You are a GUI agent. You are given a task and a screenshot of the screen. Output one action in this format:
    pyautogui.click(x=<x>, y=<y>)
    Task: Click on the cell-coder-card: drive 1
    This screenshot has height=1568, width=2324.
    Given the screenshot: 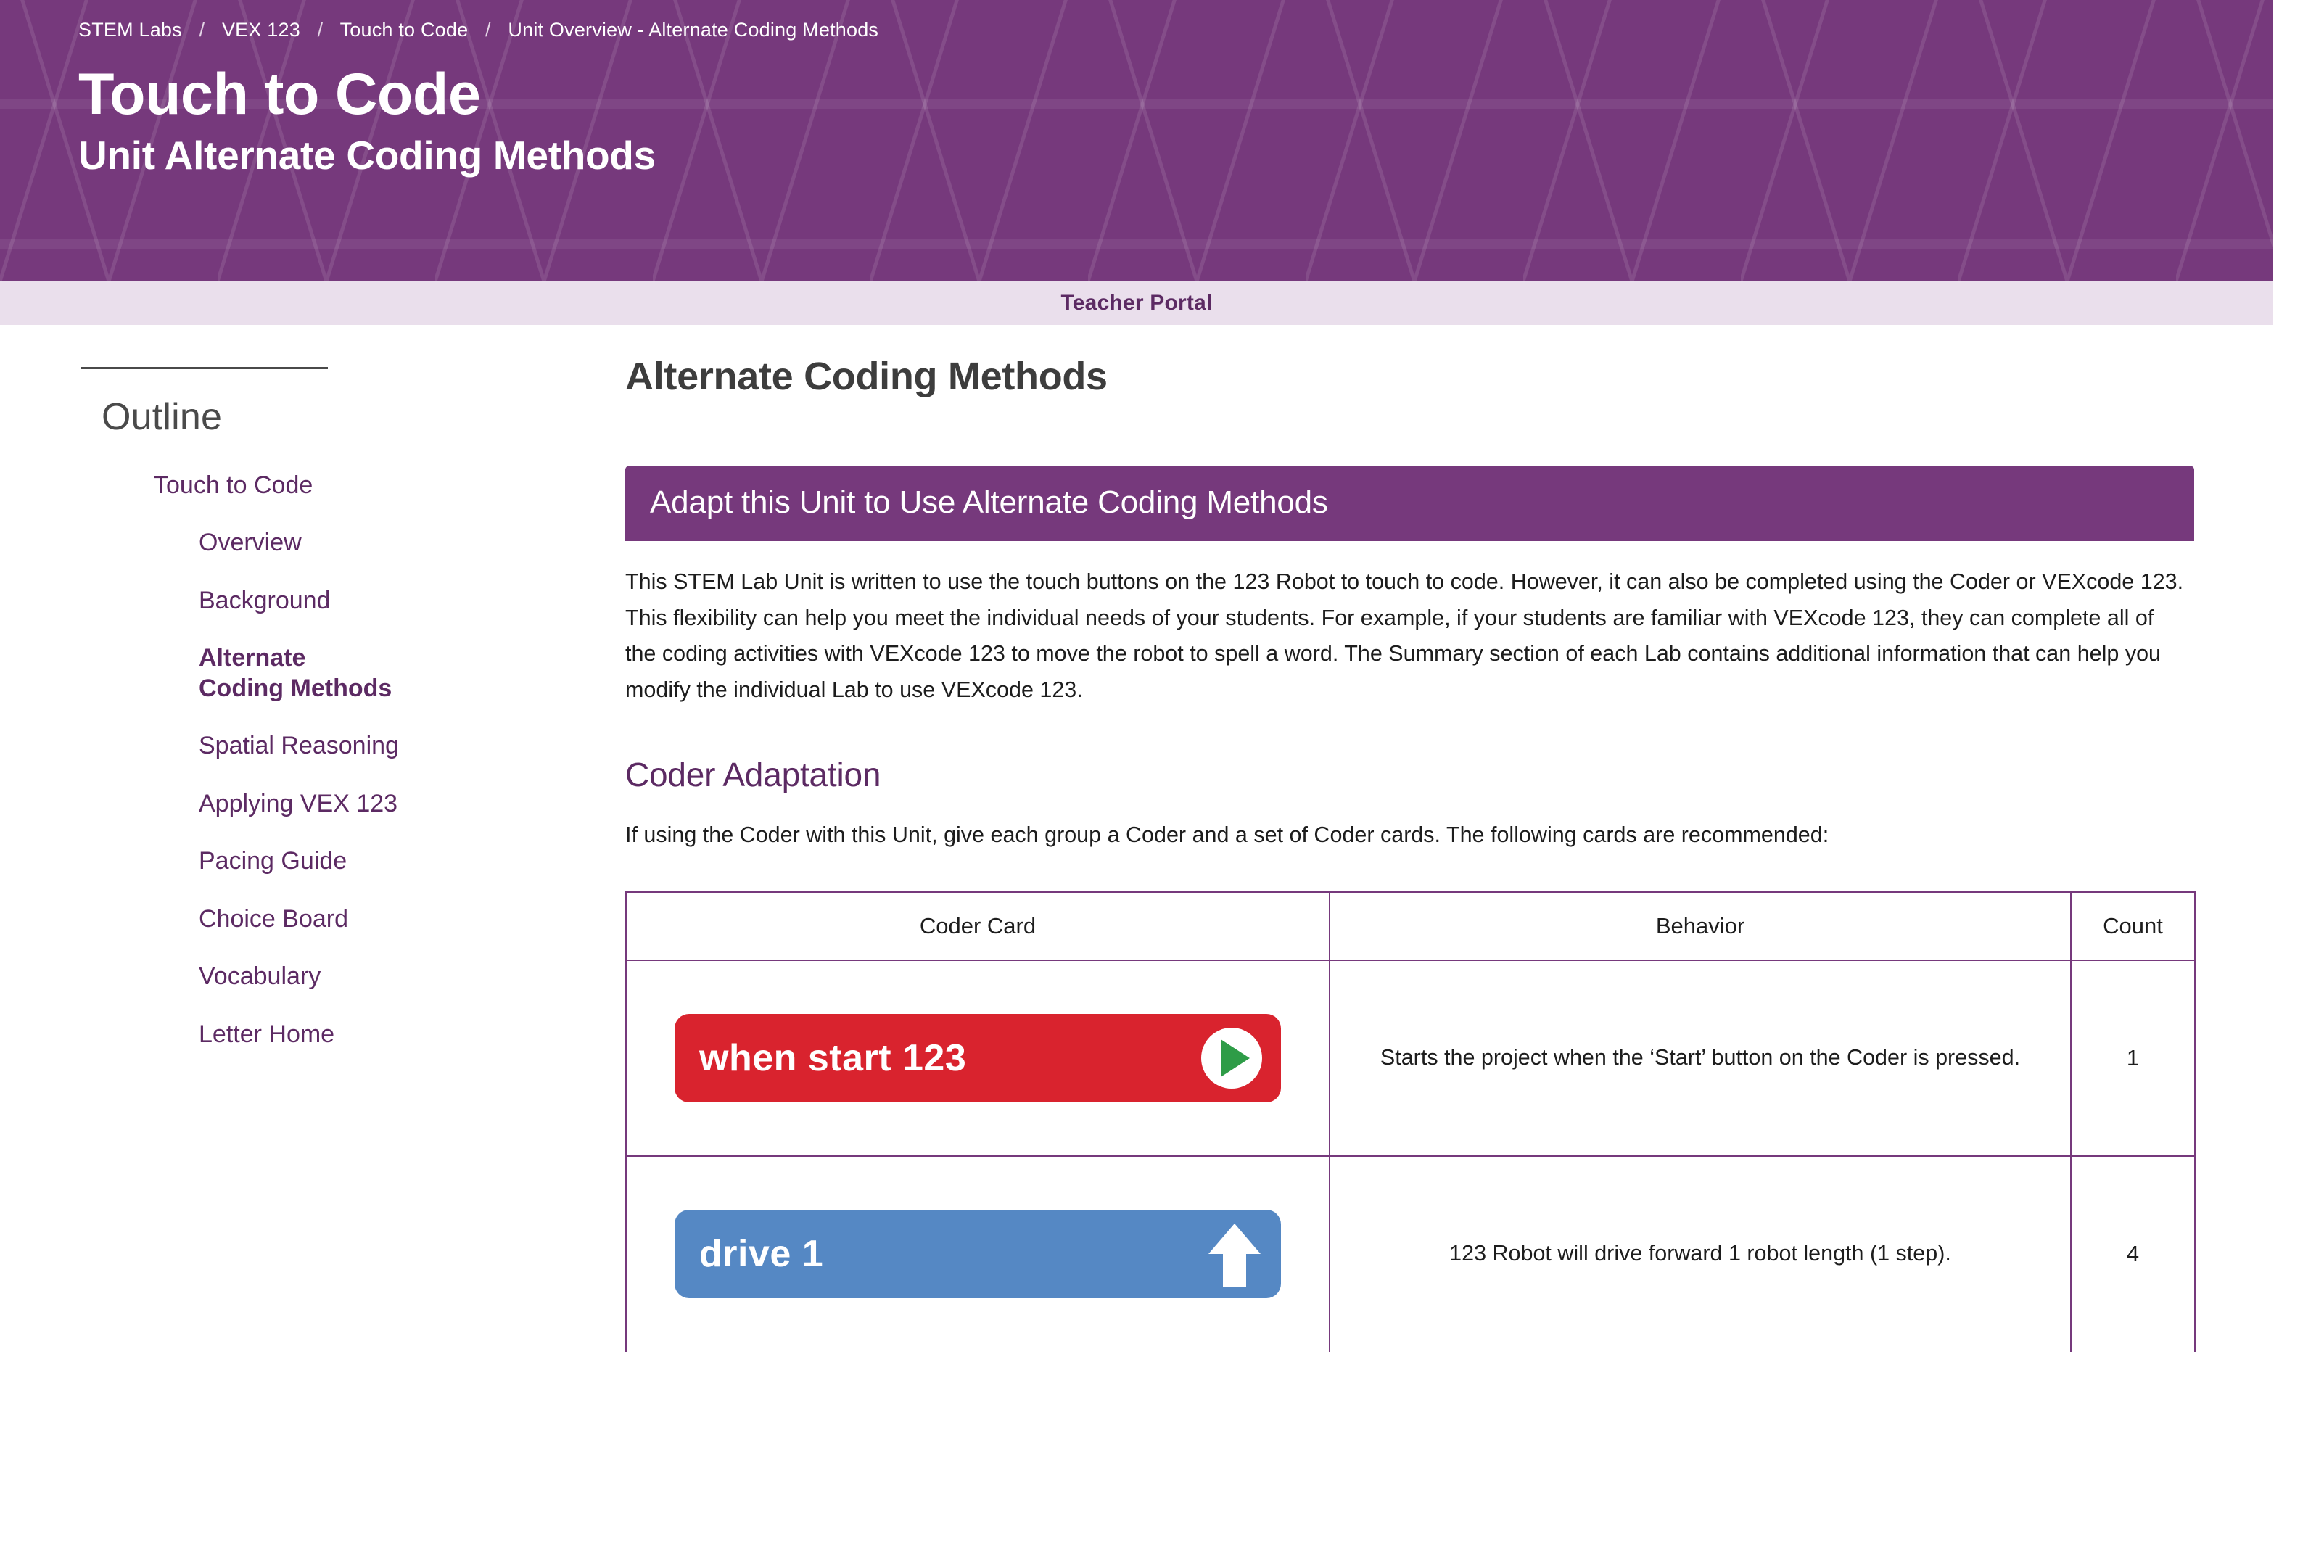 What is the action you would take?
    pyautogui.click(x=977, y=1253)
    